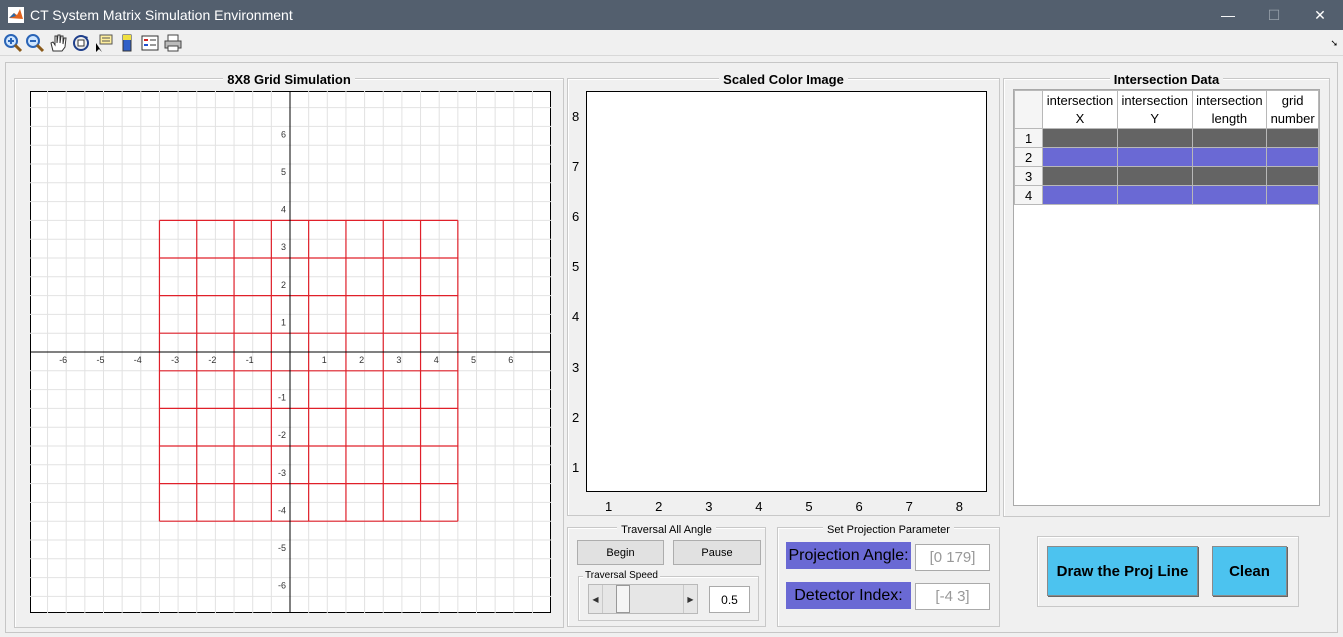  Describe the element at coordinates (1029, 109) in the screenshot. I see `table-corner` at that location.